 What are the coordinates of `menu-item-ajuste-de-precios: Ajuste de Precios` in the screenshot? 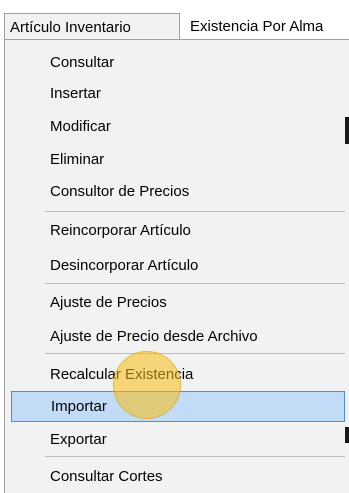 It's located at (175, 302).